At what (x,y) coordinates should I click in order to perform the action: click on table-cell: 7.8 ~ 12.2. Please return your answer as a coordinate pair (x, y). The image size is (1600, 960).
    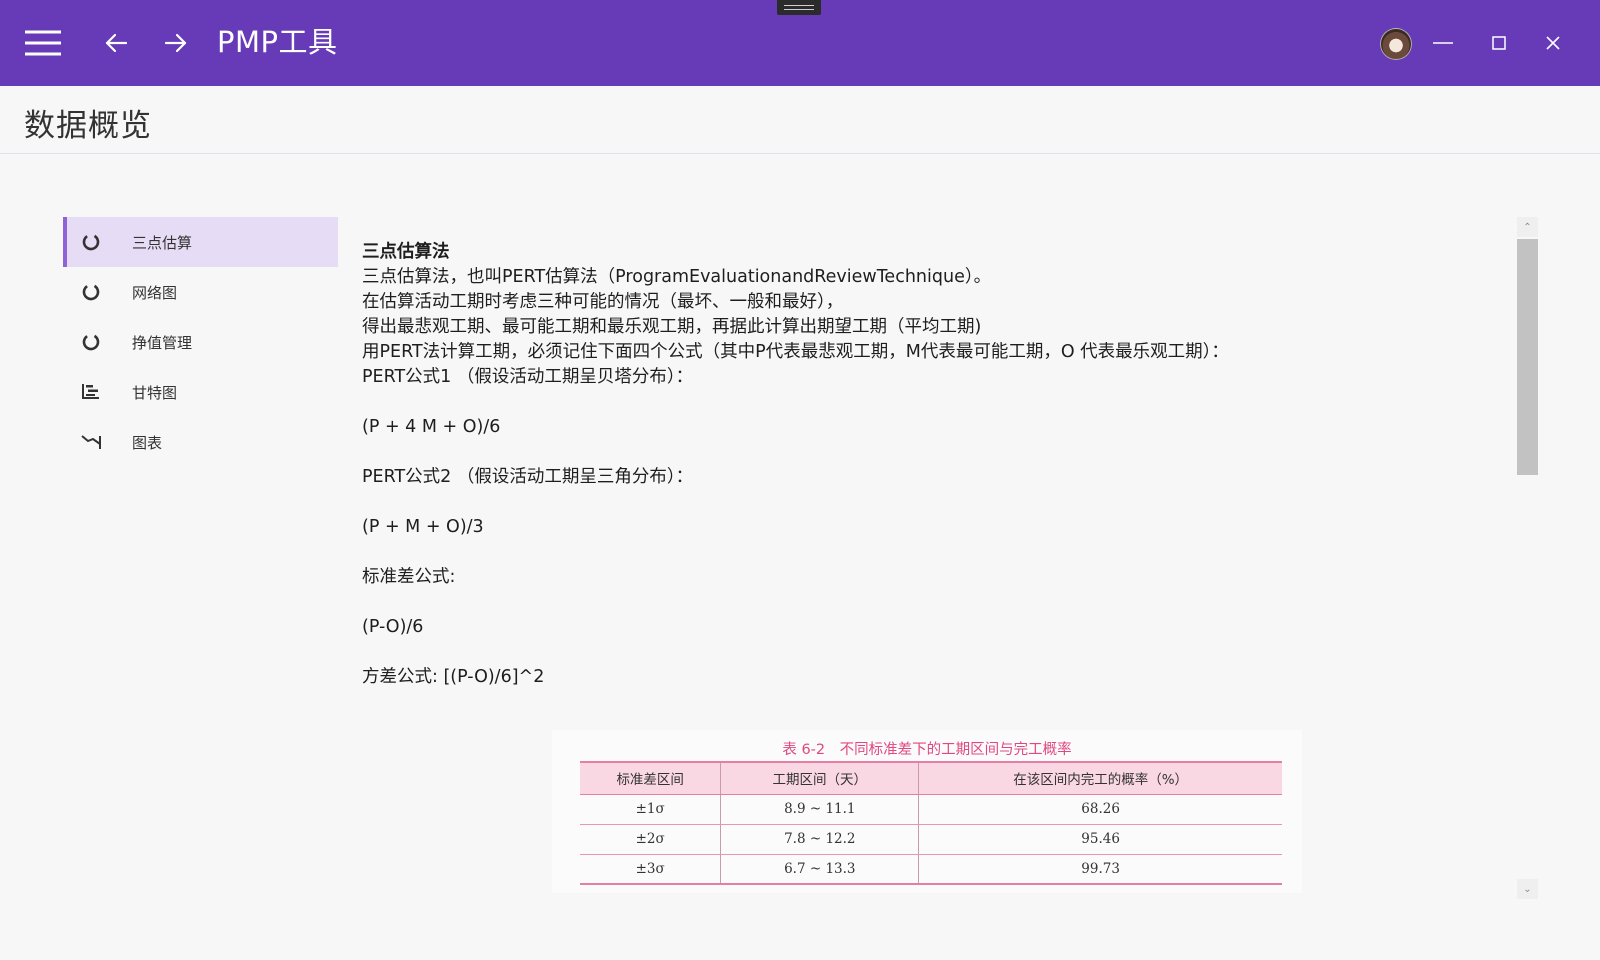
    Looking at the image, I should click on (819, 839).